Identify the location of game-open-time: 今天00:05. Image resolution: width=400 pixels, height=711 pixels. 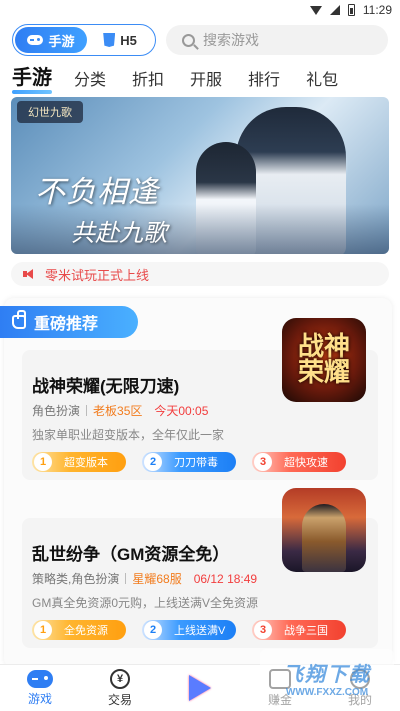
(181, 411).